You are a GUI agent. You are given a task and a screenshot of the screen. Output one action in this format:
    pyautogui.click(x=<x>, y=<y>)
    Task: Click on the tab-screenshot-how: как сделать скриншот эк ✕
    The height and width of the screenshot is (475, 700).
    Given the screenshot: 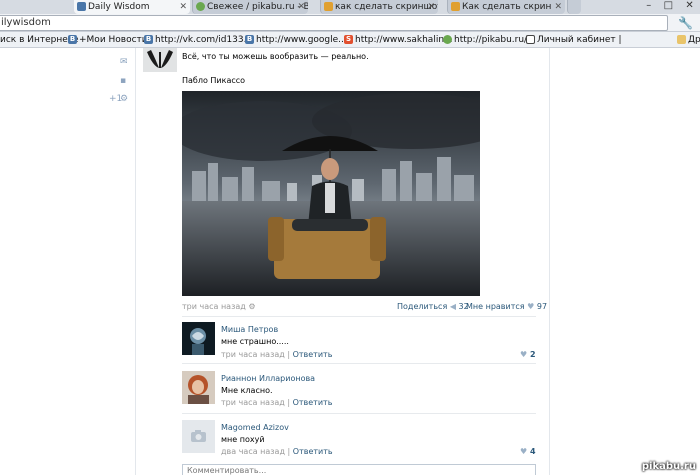 What is the action you would take?
    pyautogui.click(x=379, y=7)
    